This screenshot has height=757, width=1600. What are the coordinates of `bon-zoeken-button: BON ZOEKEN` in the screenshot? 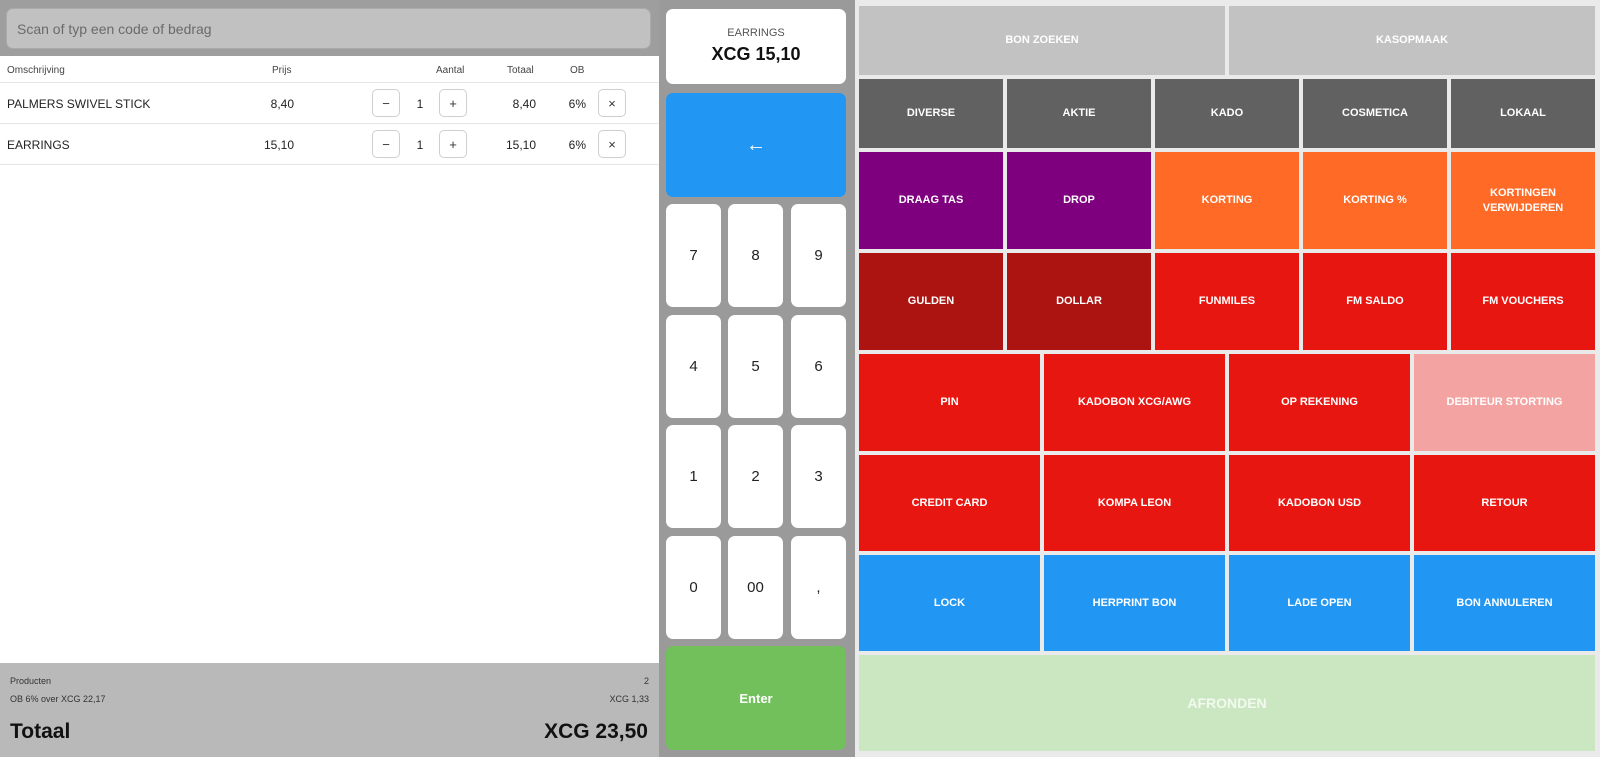 It's located at (1042, 40).